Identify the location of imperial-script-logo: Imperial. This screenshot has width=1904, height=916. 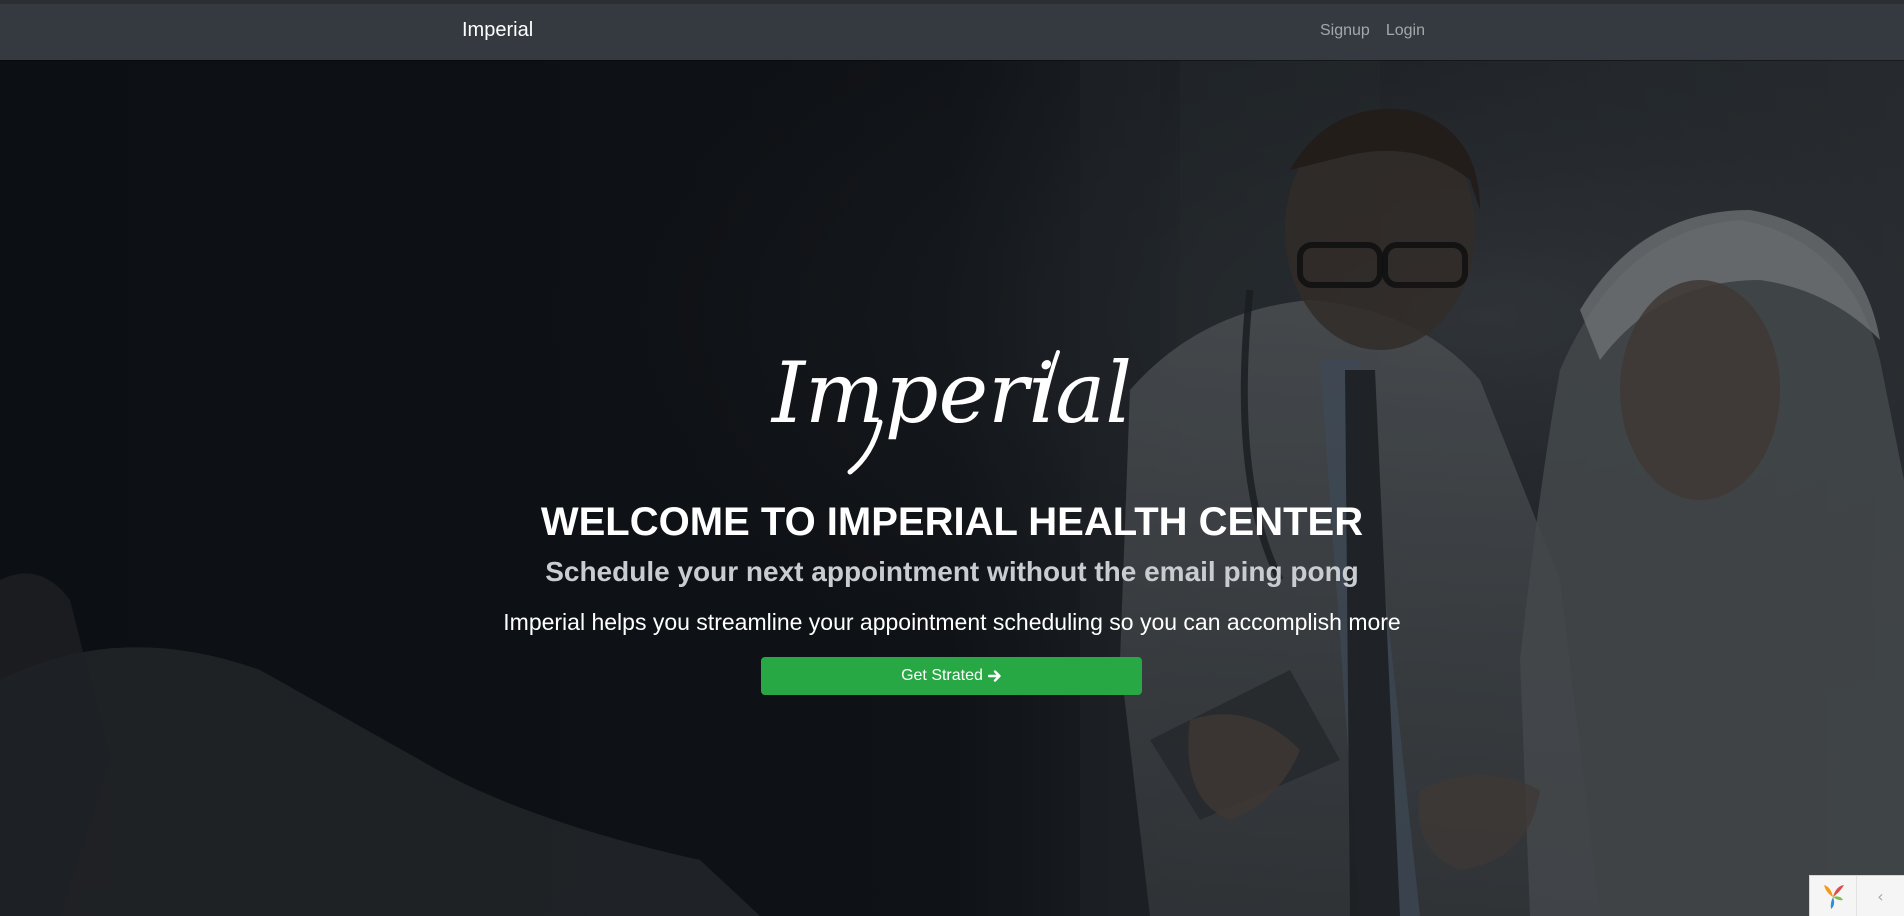
(951, 409).